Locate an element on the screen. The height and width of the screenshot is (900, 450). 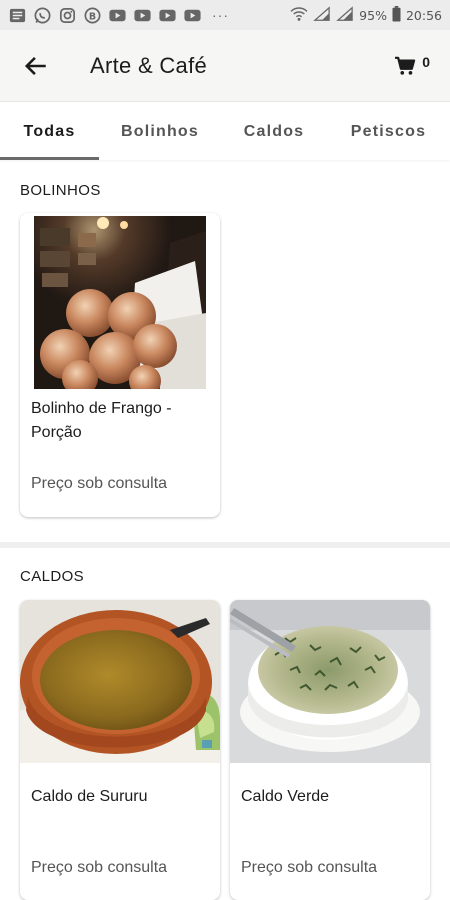
product-card-caldo-verde: Caldo Verde Preço sob consulta is located at coordinates (330, 750).